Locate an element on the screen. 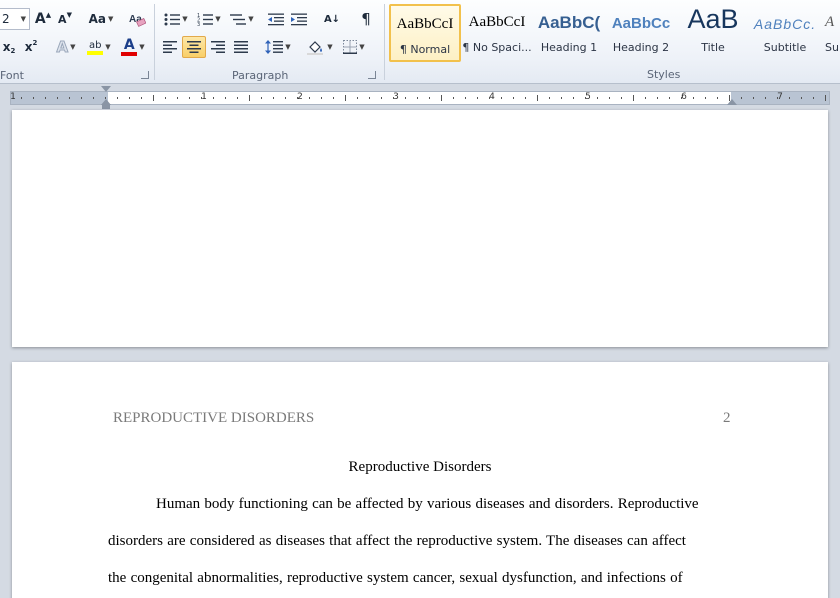  decrease-indent-button is located at coordinates (276, 19).